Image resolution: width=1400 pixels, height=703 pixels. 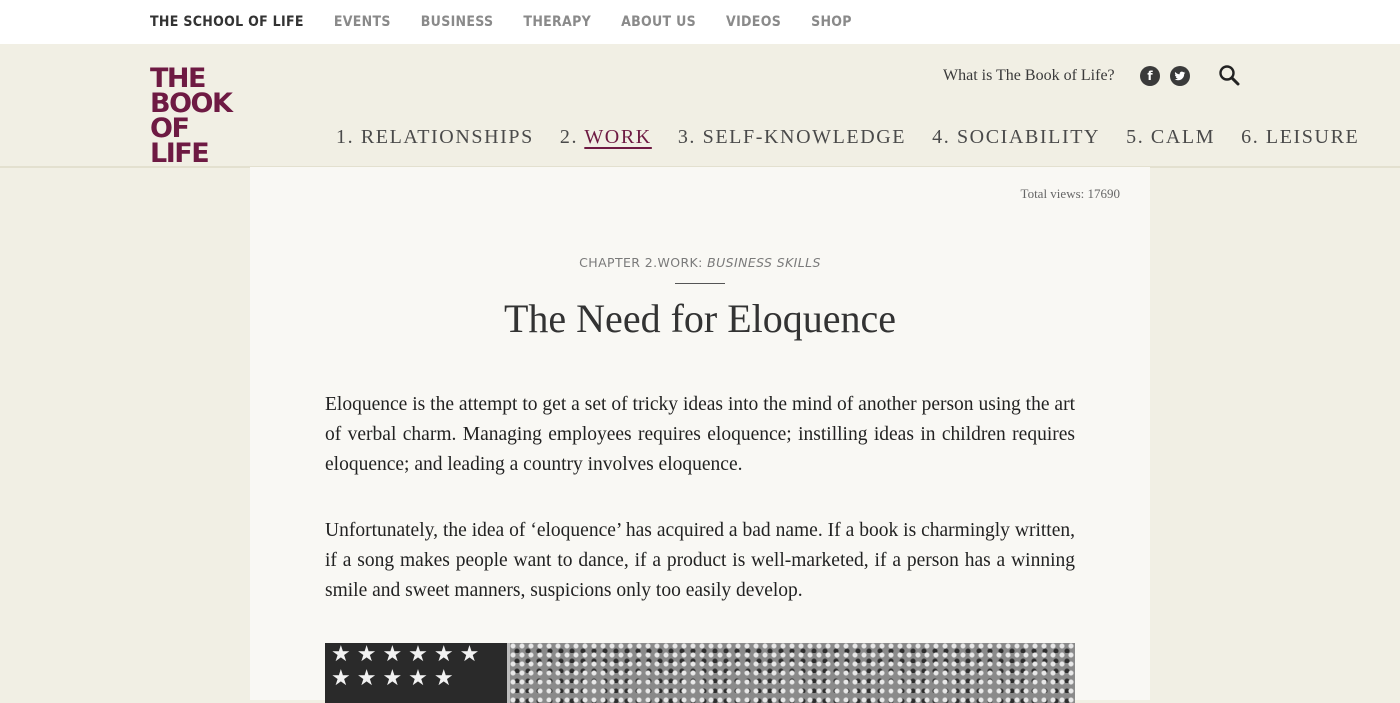 What do you see at coordinates (764, 262) in the screenshot?
I see `category-link: BUSINESS SKILLS` at bounding box center [764, 262].